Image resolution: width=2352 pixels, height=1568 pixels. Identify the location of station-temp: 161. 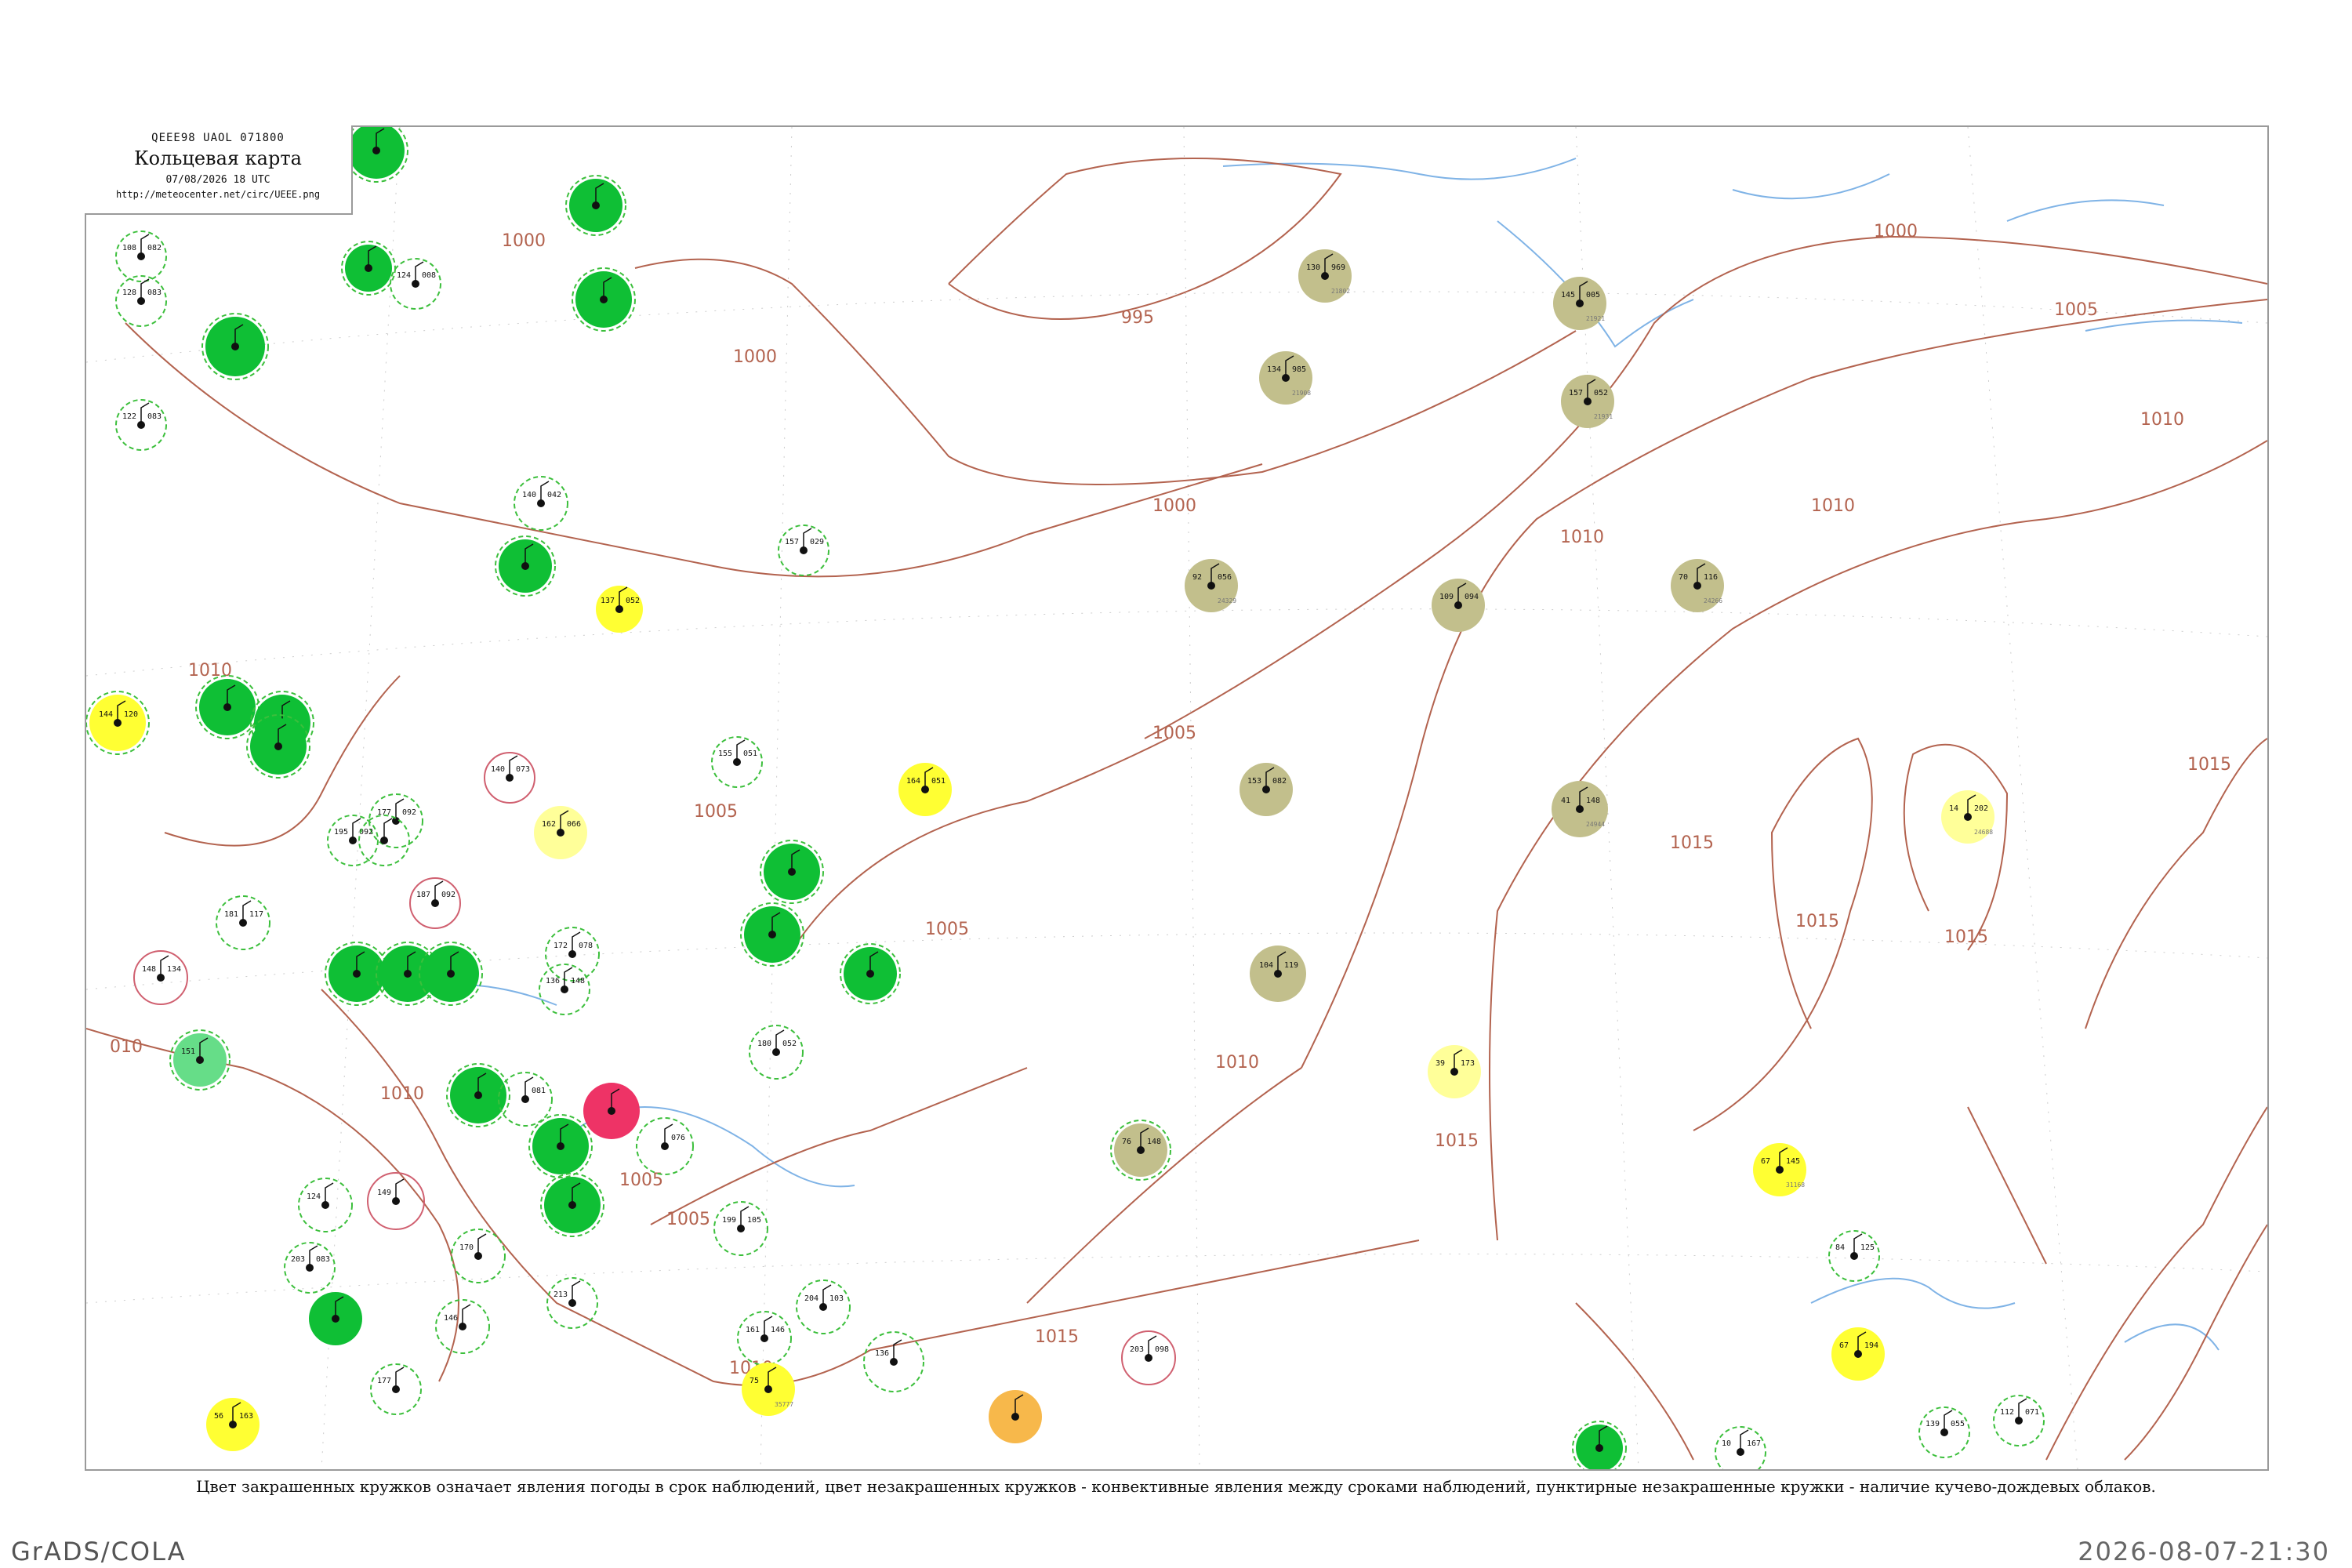
(753, 1330).